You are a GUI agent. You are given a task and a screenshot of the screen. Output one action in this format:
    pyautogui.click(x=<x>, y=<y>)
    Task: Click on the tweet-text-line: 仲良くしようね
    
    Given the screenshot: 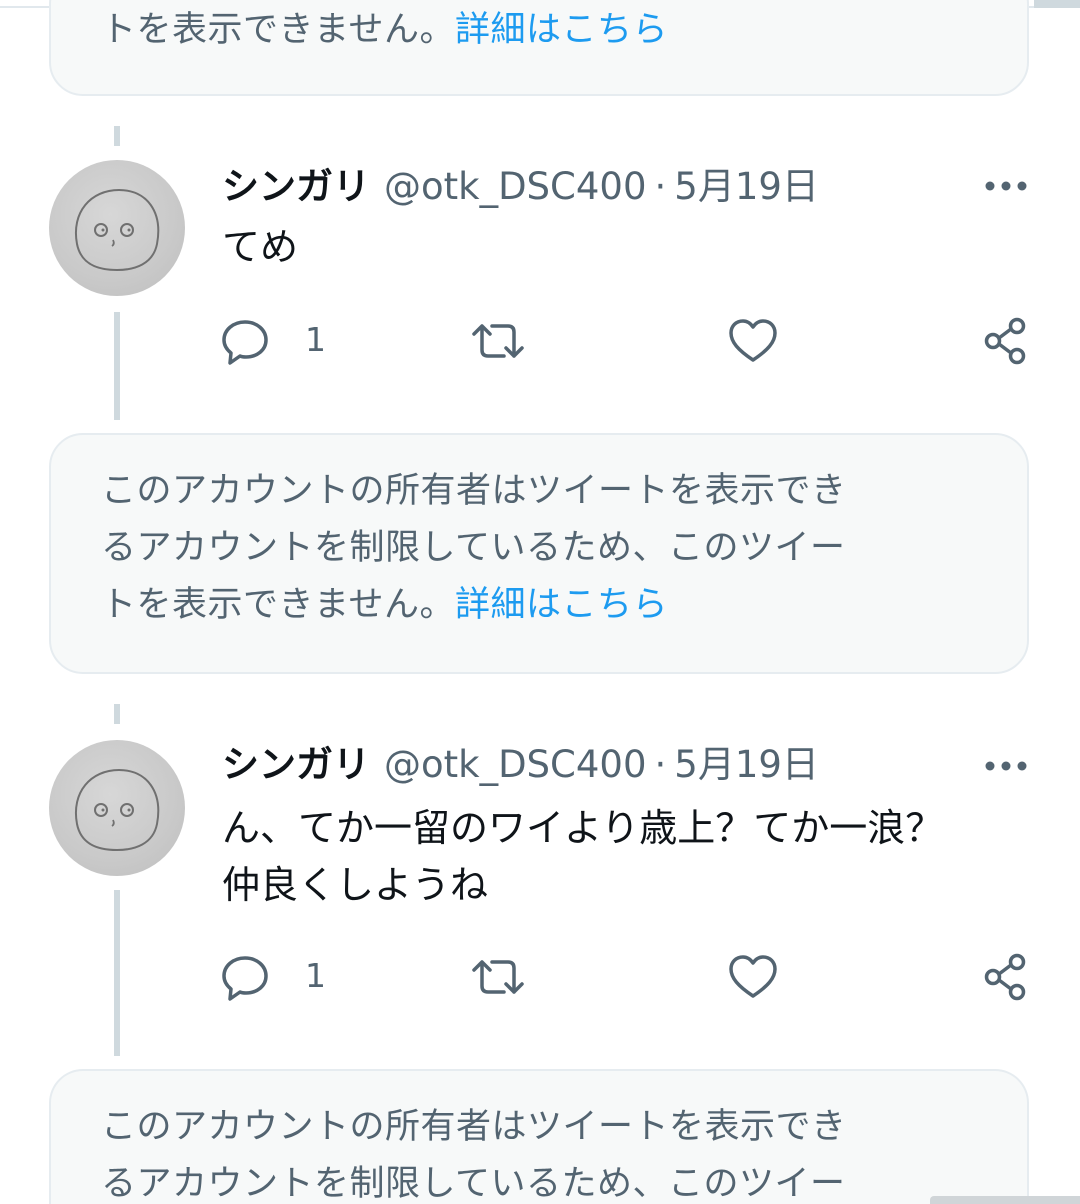 What is the action you would take?
    pyautogui.click(x=355, y=885)
    